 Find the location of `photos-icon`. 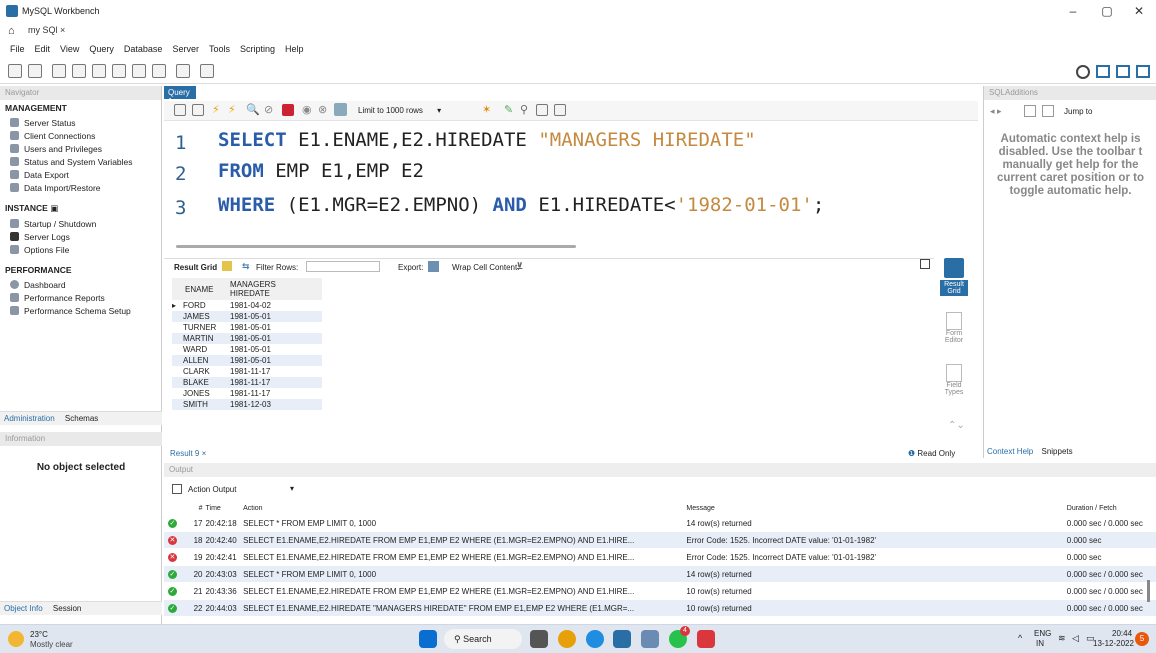

photos-icon is located at coordinates (650, 639).